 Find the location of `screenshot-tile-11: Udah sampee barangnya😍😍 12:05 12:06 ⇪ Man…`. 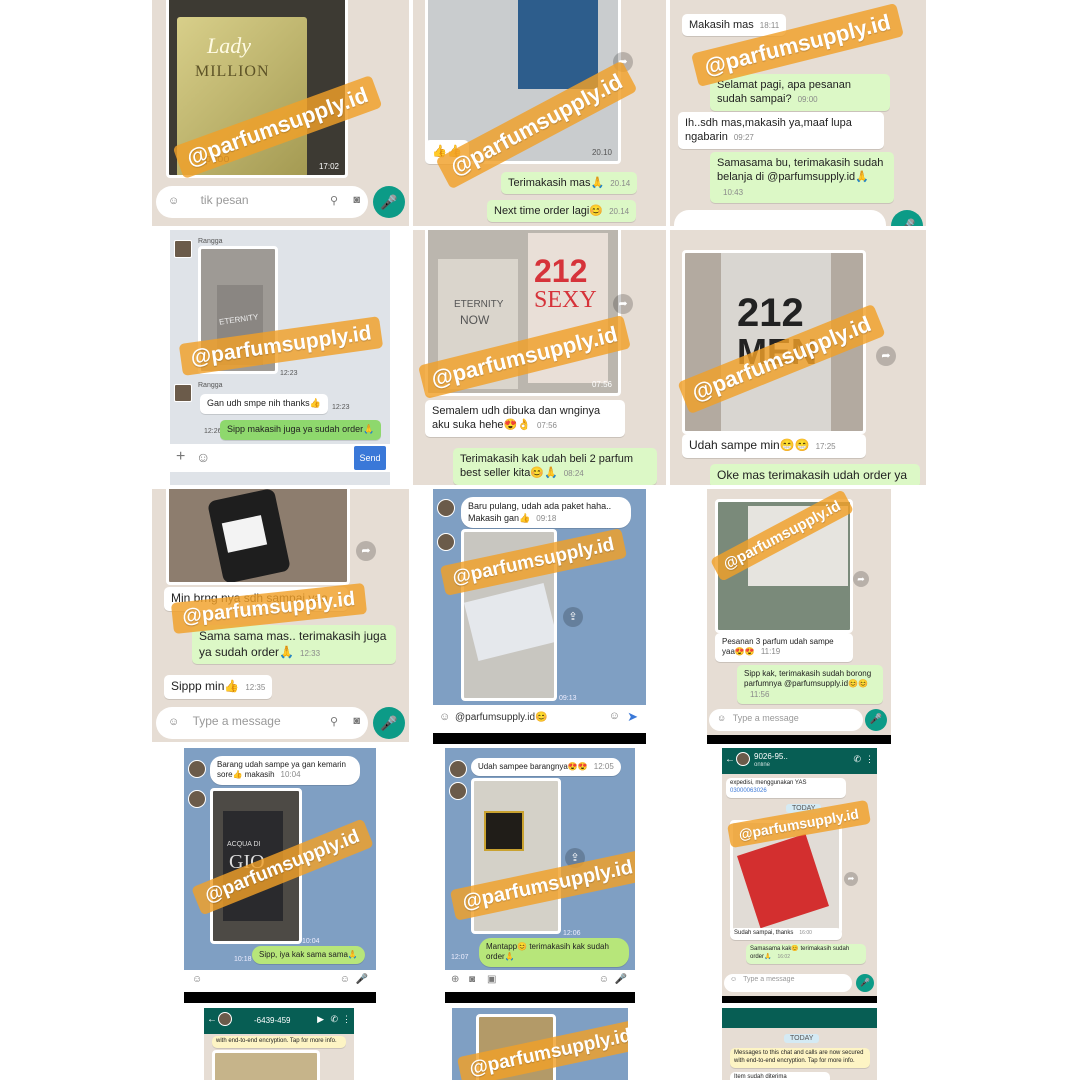

screenshot-tile-11: Udah sampee barangnya😍😍 12:05 12:06 ⇪ Man… is located at coordinates (540, 875).